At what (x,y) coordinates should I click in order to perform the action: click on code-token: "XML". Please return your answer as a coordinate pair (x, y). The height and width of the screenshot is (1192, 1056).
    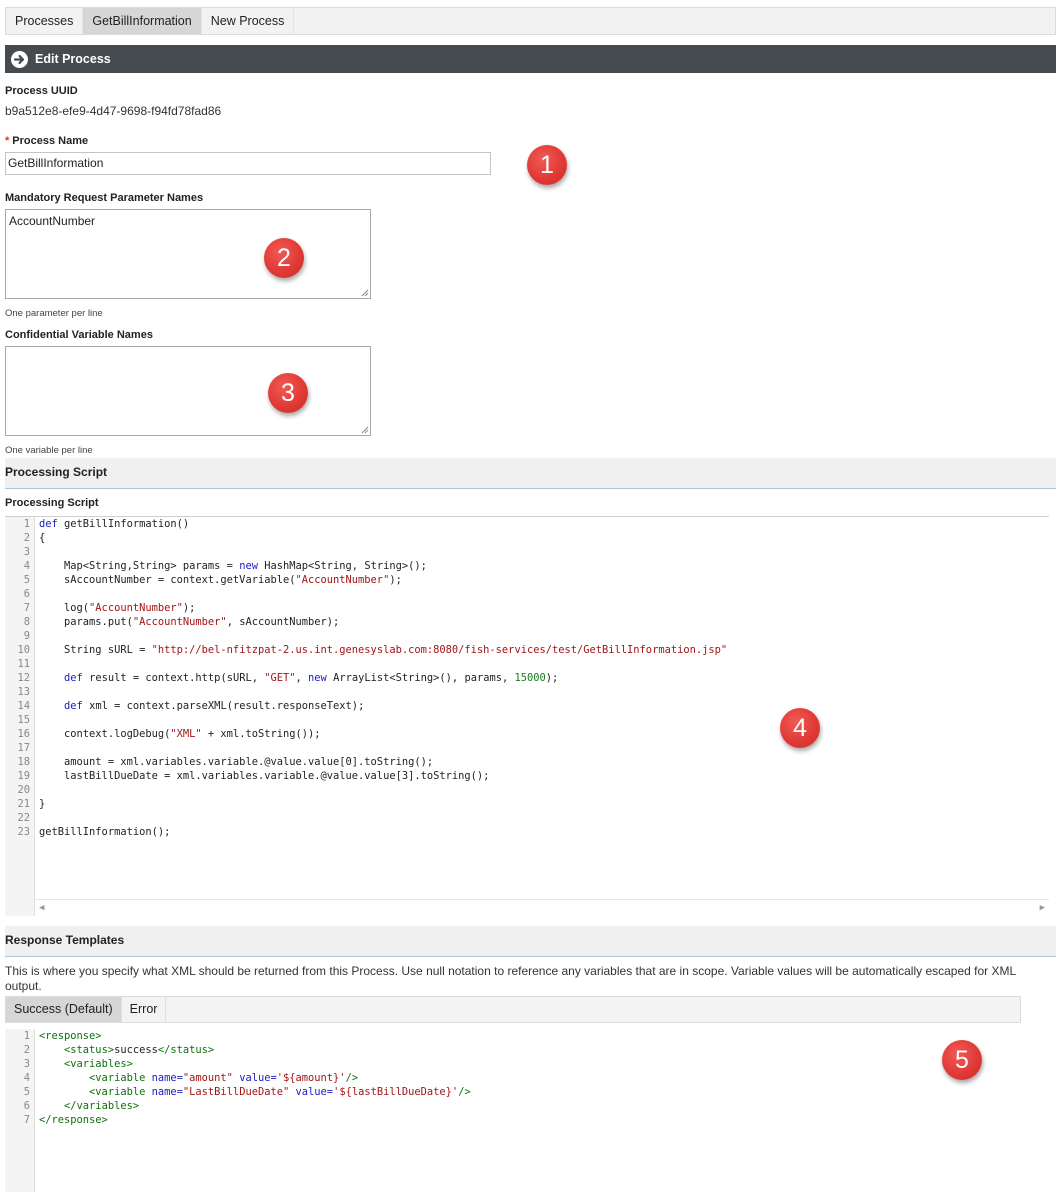
    Looking at the image, I should click on (186, 734).